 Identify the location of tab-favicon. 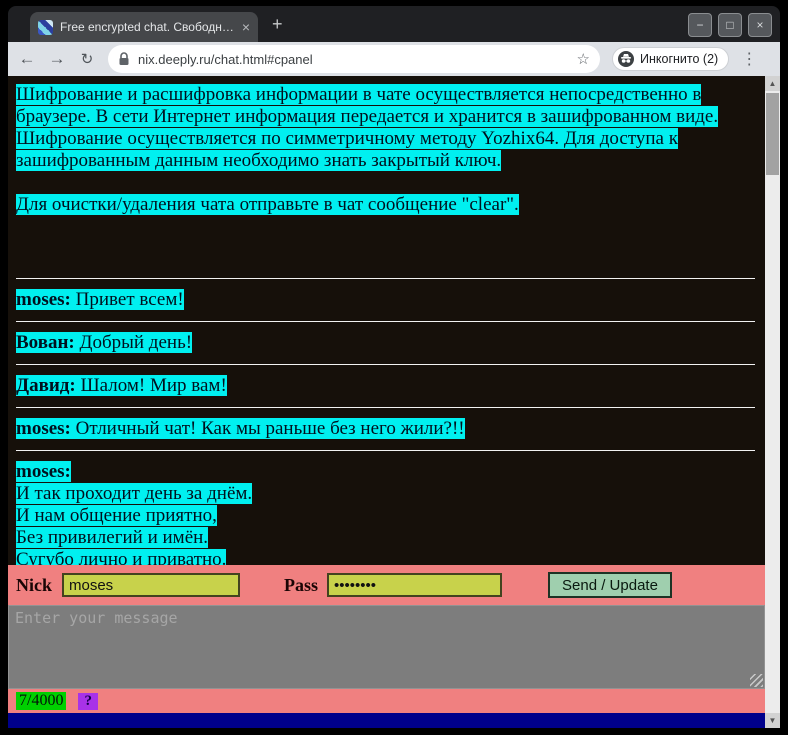
(45, 27).